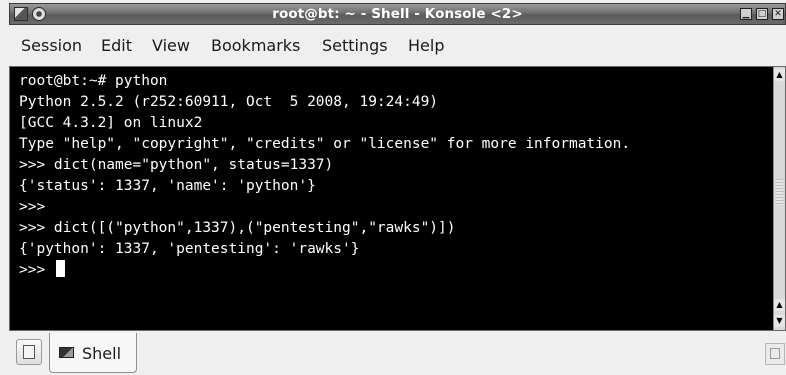 The height and width of the screenshot is (375, 786). I want to click on window-title: root@bt: ~ - Shell - Konsole <2>, so click(397, 14).